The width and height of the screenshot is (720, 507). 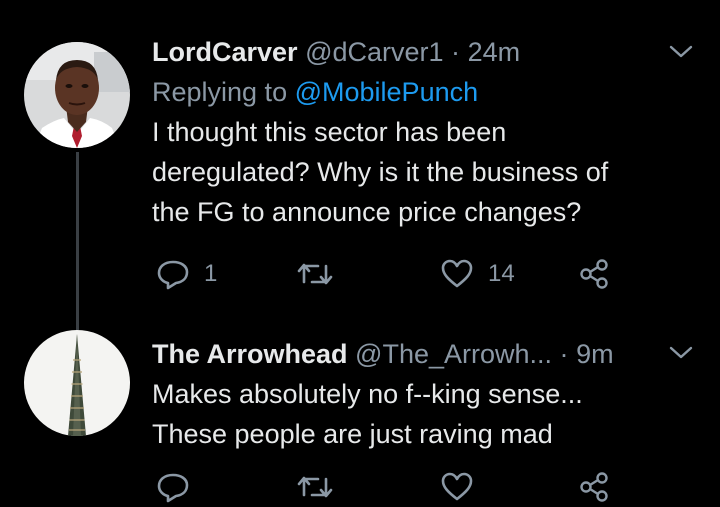 I want to click on display-name: The Arrowhead, so click(x=250, y=354).